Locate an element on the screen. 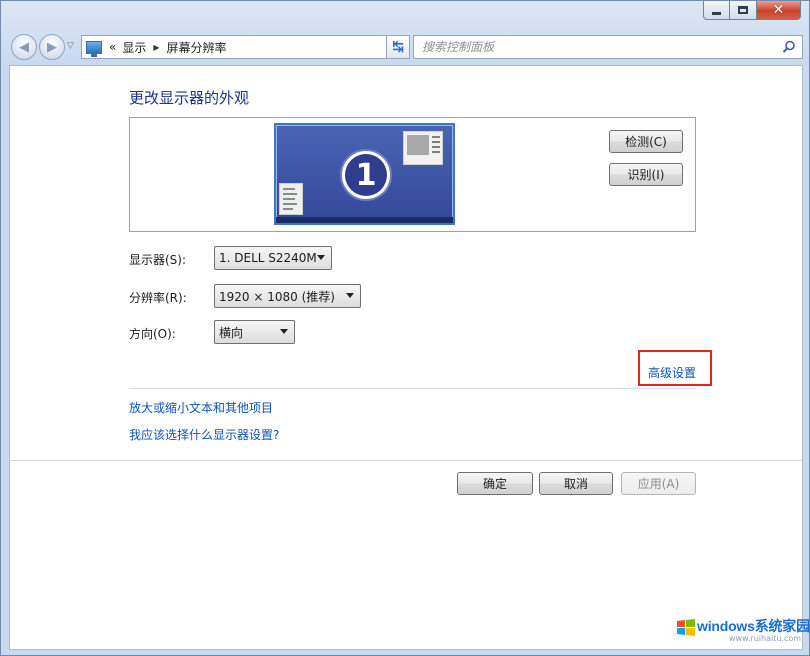 This screenshot has width=810, height=656. address-bar: « 显示 ▶ 屏幕分辨率 ▼ is located at coordinates (244, 47).